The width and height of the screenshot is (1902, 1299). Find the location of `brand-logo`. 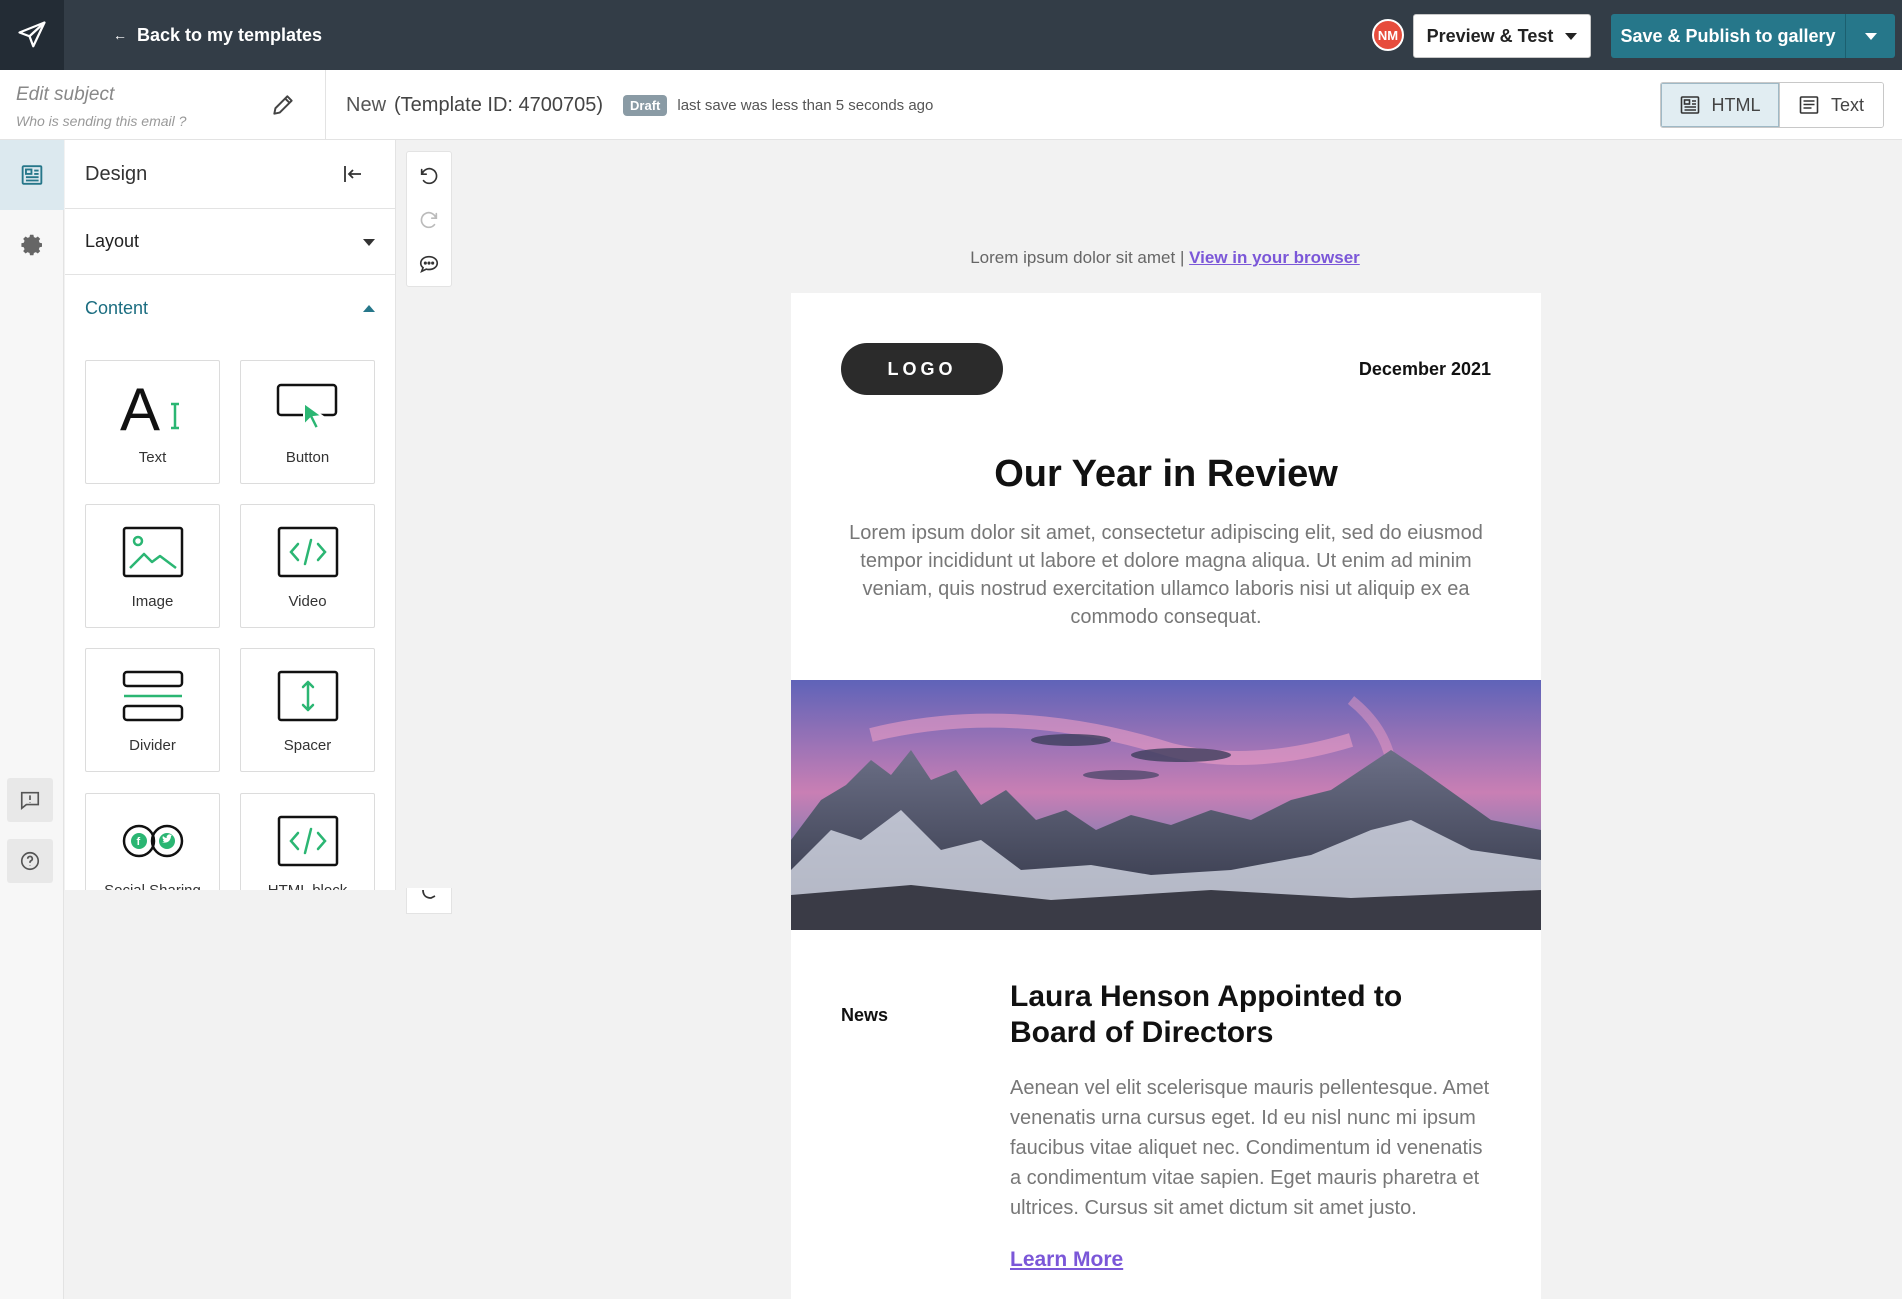

brand-logo is located at coordinates (32, 35).